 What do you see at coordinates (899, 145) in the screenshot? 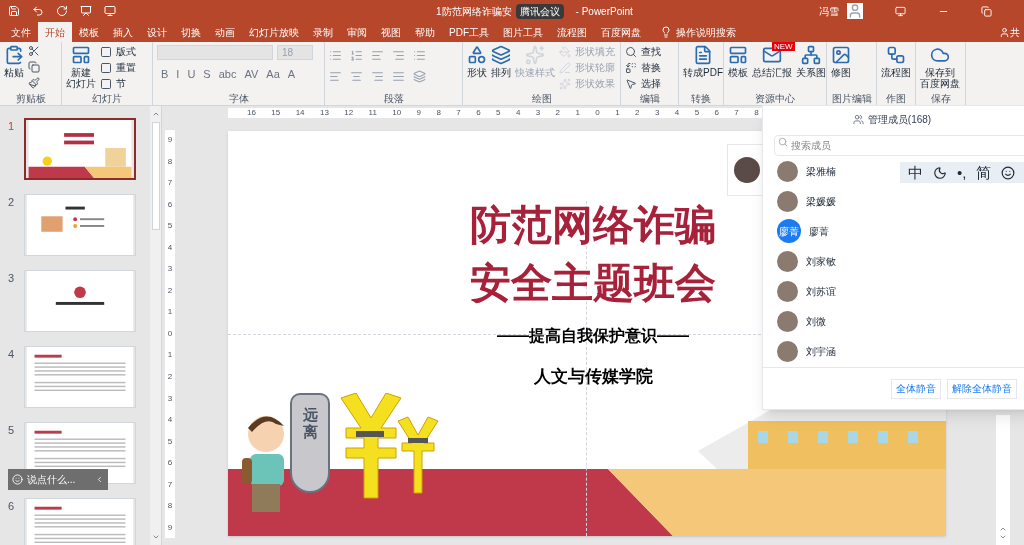
I see `member-search-field: 搜索成员` at bounding box center [899, 145].